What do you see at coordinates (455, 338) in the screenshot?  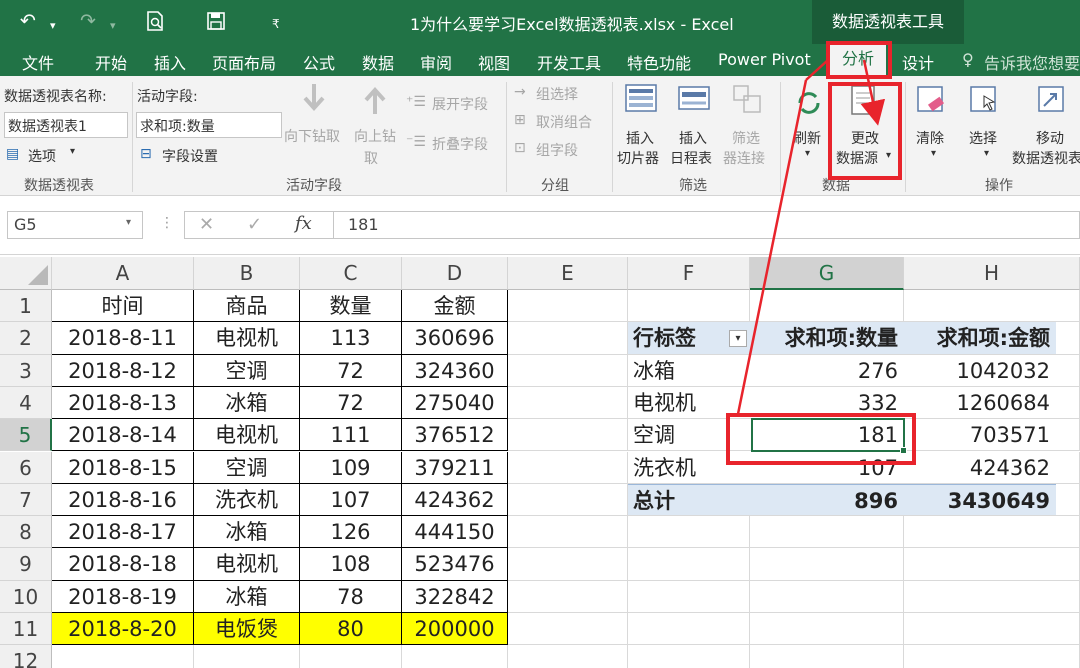 I see `source-data-cell: 360696` at bounding box center [455, 338].